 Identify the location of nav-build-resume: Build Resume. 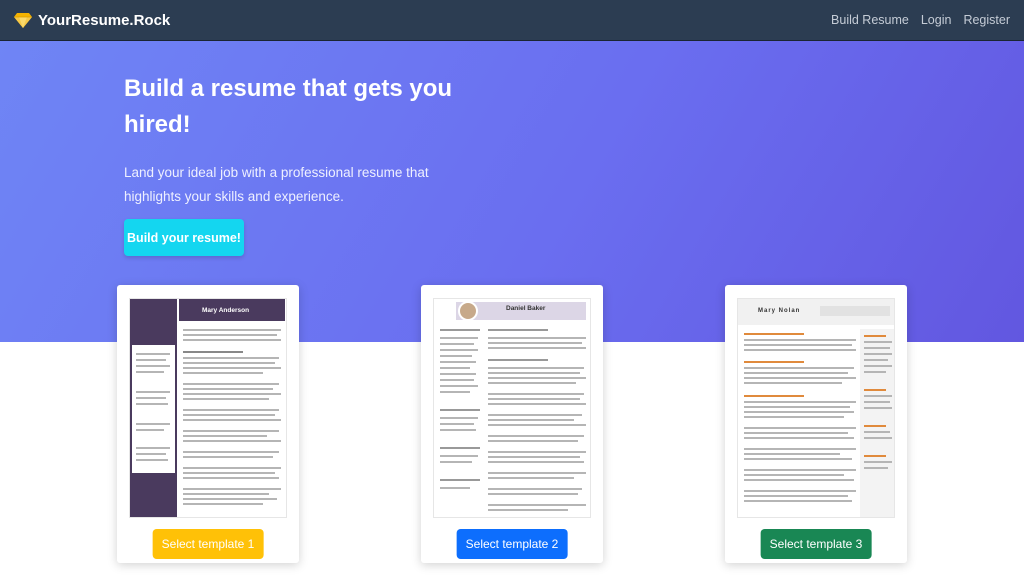
(870, 20).